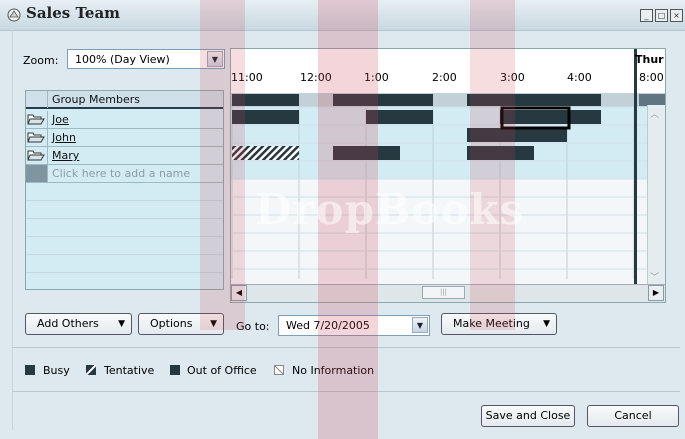  I want to click on make-meeting-label: Make Meeting, so click(491, 323).